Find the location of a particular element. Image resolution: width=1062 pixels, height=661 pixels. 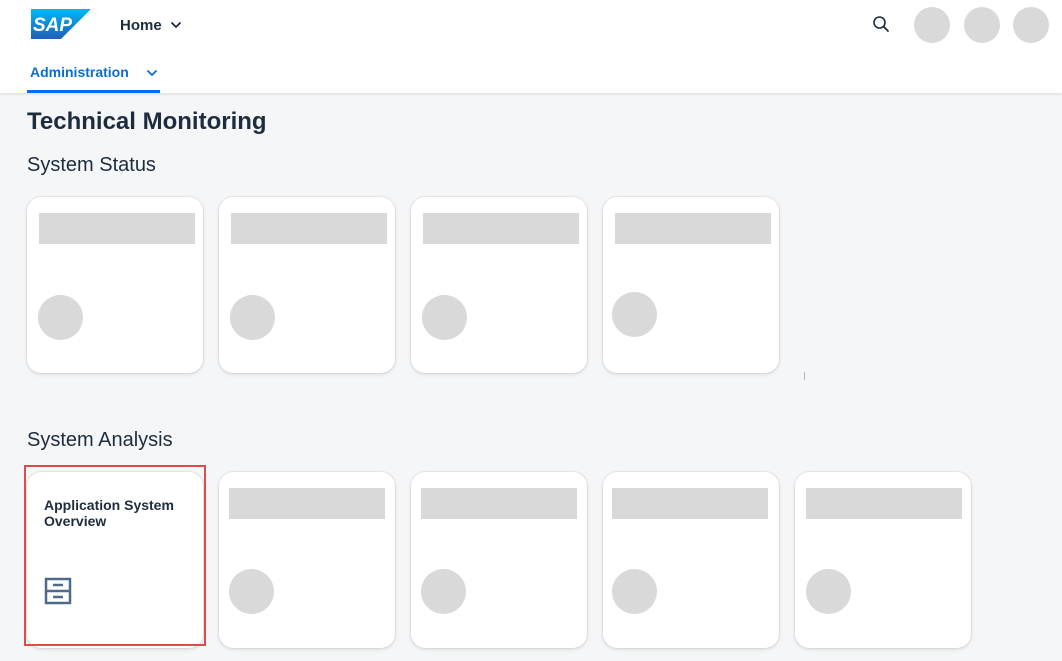

tab-administration: Administration is located at coordinates (93, 74).